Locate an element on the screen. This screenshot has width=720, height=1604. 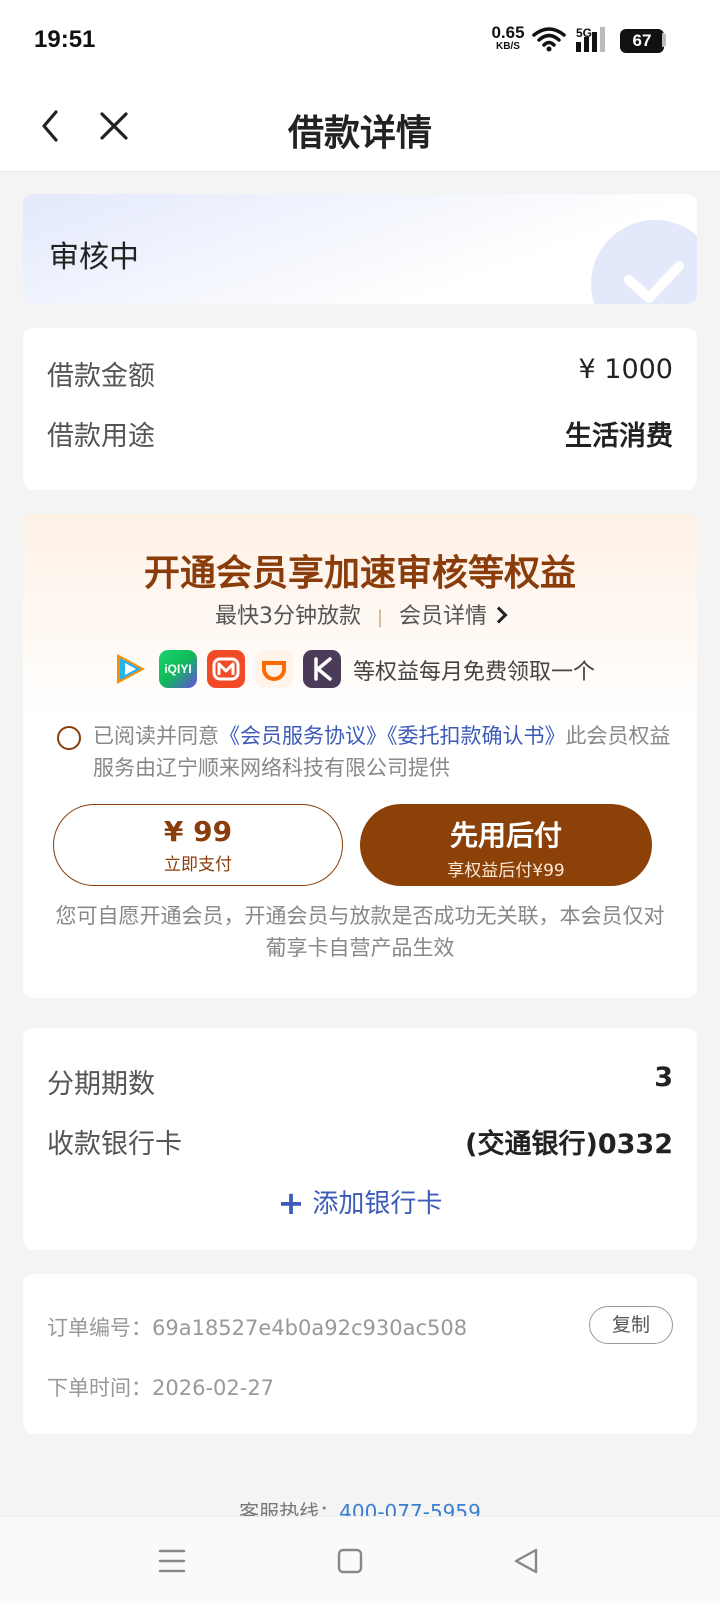
iqiyi-icon: iQIYI is located at coordinates (178, 669).